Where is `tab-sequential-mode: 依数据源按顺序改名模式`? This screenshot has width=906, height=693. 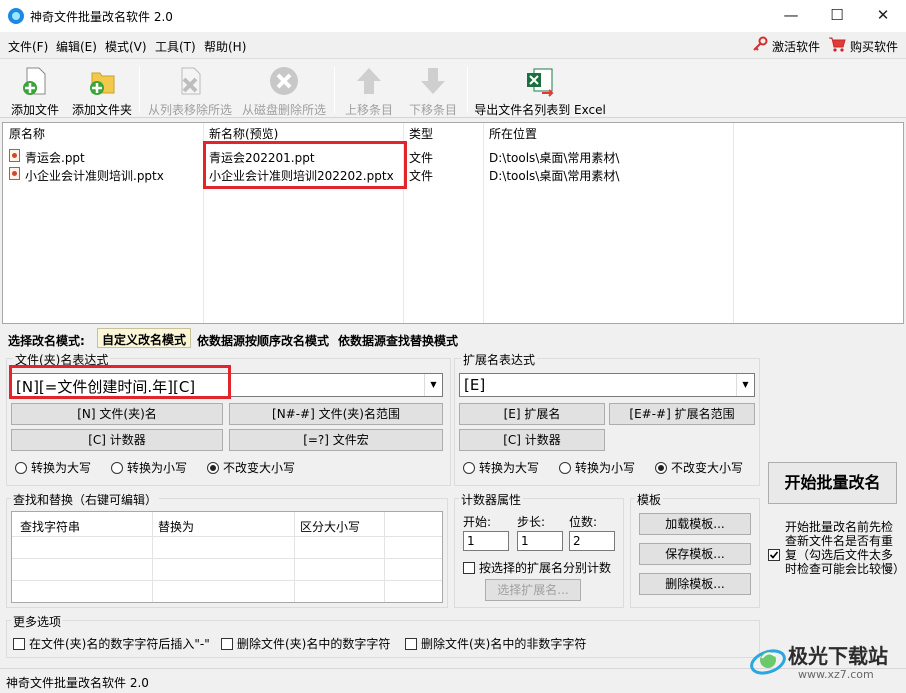
tab-sequential-mode: 依数据源按顺序改名模式 is located at coordinates (263, 340).